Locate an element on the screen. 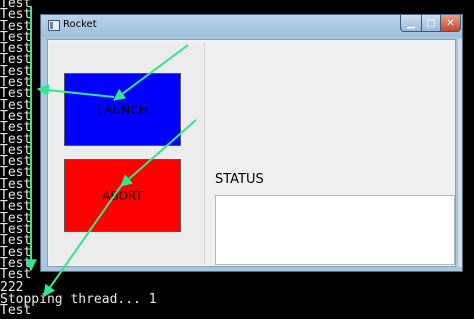 This screenshot has width=474, height=319. minimize-button: ▁ is located at coordinates (411, 23).